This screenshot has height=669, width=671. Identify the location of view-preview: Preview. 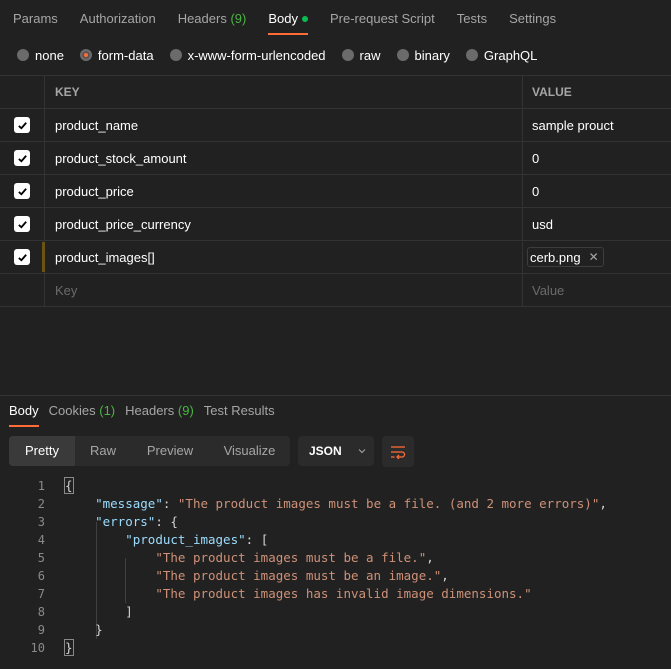
(170, 451).